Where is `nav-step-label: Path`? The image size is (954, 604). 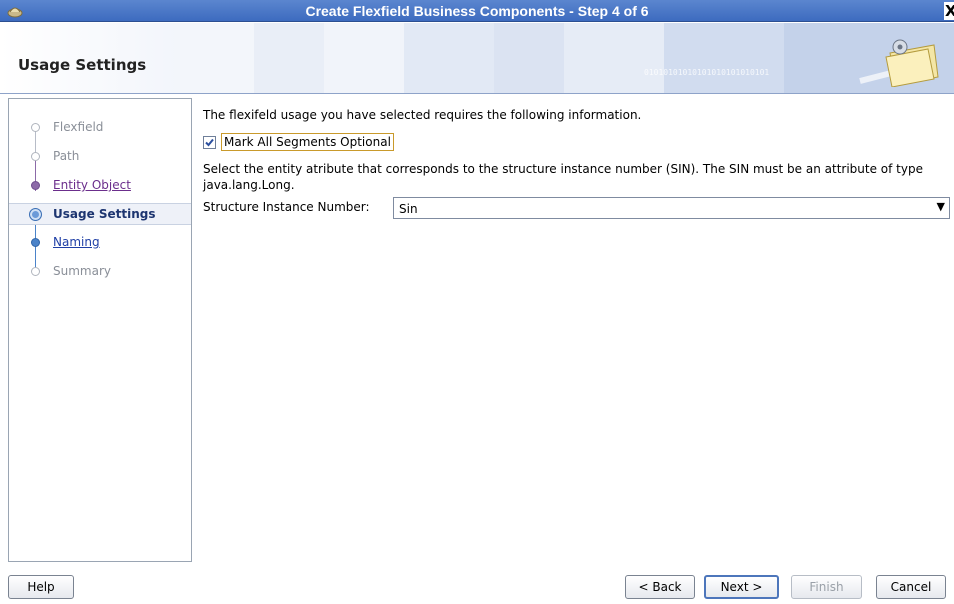 nav-step-label: Path is located at coordinates (66, 156).